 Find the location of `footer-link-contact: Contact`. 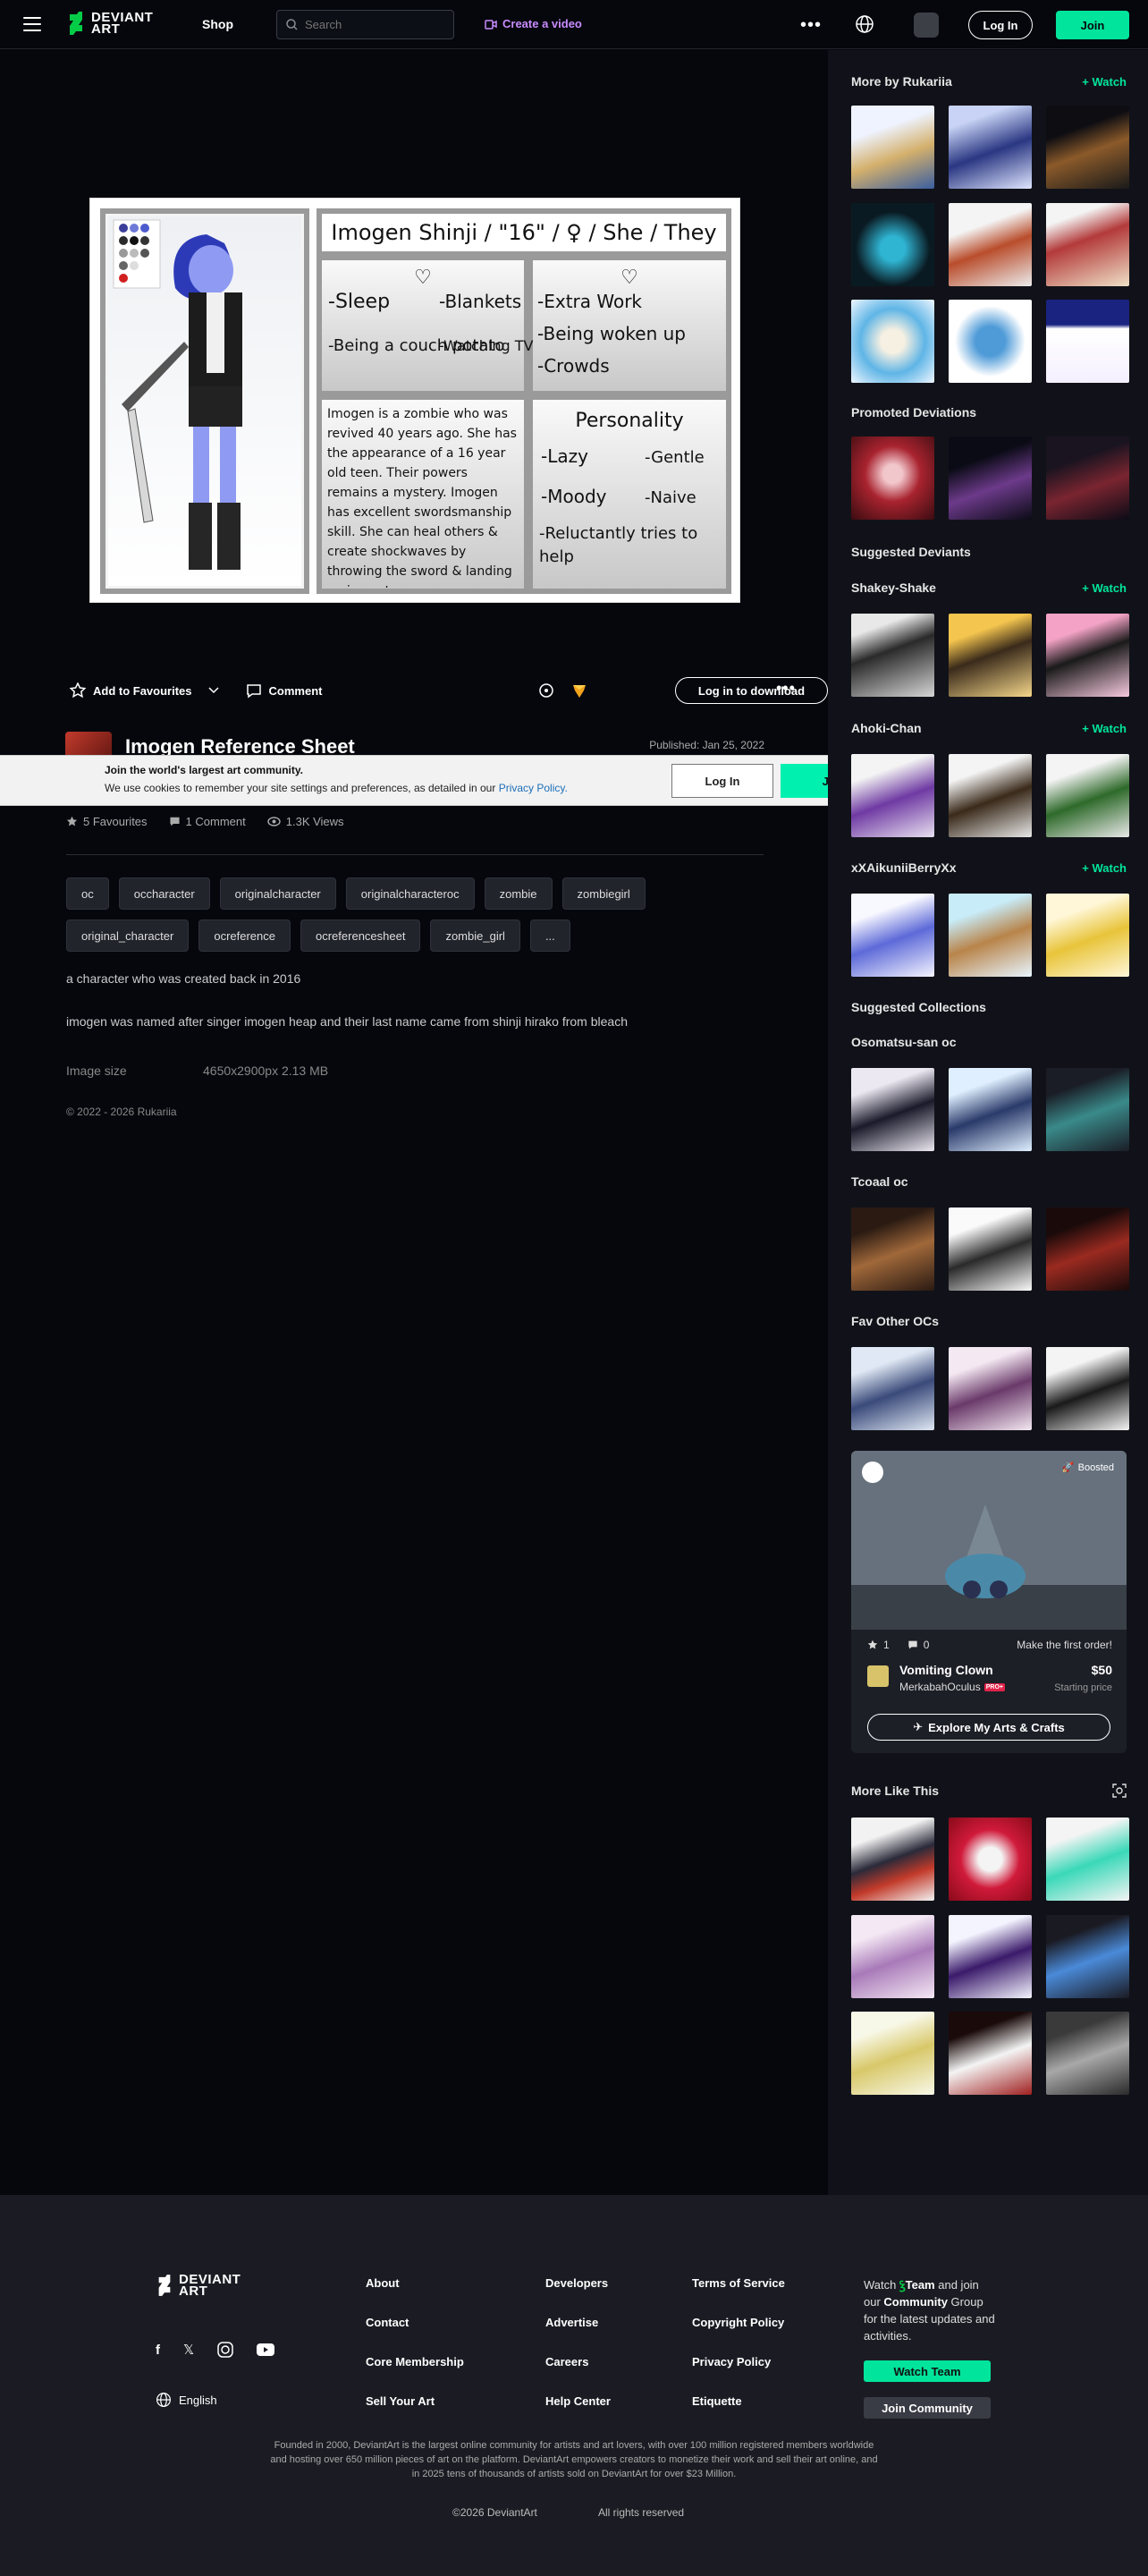

footer-link-contact: Contact is located at coordinates (387, 2322).